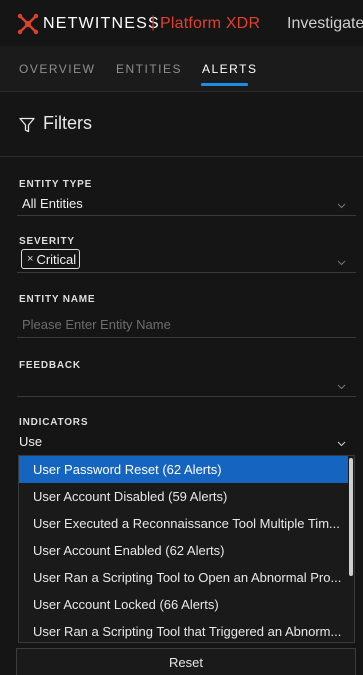 The image size is (363, 675). What do you see at coordinates (96, 324) in the screenshot?
I see `entity-name-placeholder: Please Enter Entity Name` at bounding box center [96, 324].